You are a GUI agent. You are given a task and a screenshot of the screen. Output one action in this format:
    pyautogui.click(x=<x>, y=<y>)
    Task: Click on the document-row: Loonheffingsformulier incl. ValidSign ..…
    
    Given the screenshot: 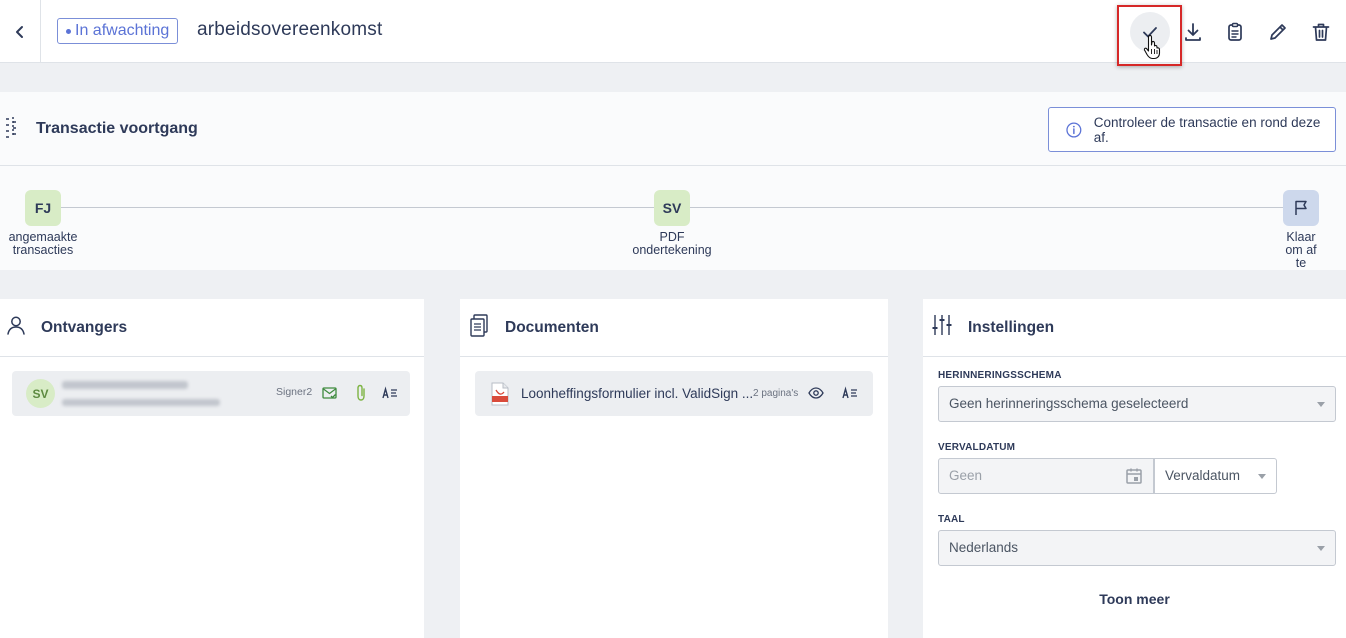 What is the action you would take?
    pyautogui.click(x=674, y=393)
    